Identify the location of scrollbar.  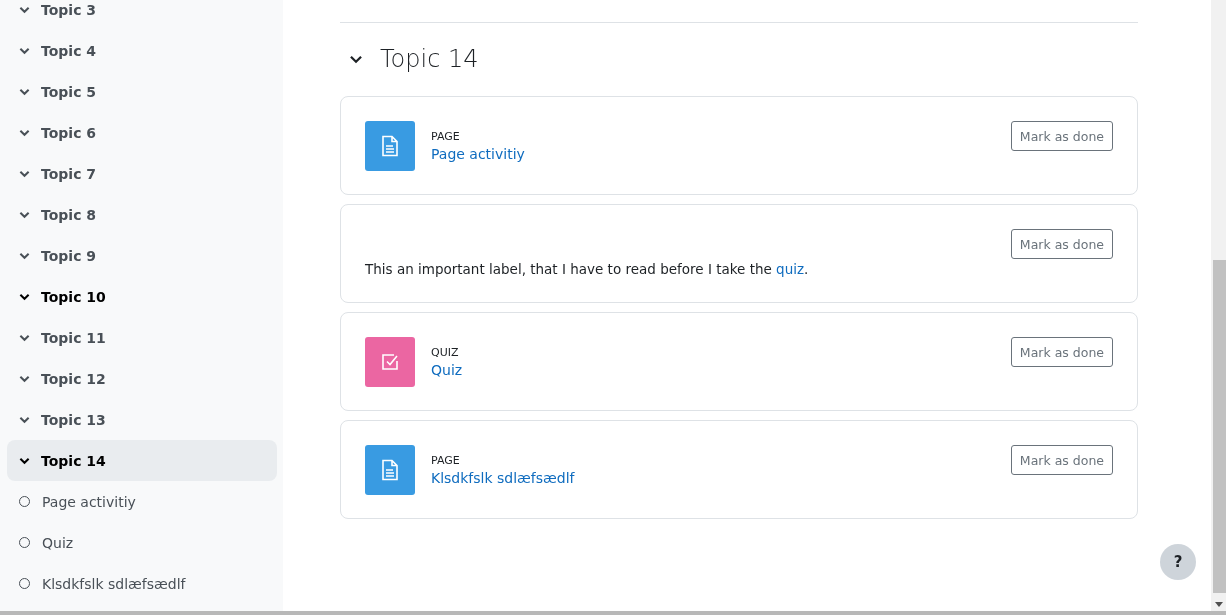
(1218, 305).